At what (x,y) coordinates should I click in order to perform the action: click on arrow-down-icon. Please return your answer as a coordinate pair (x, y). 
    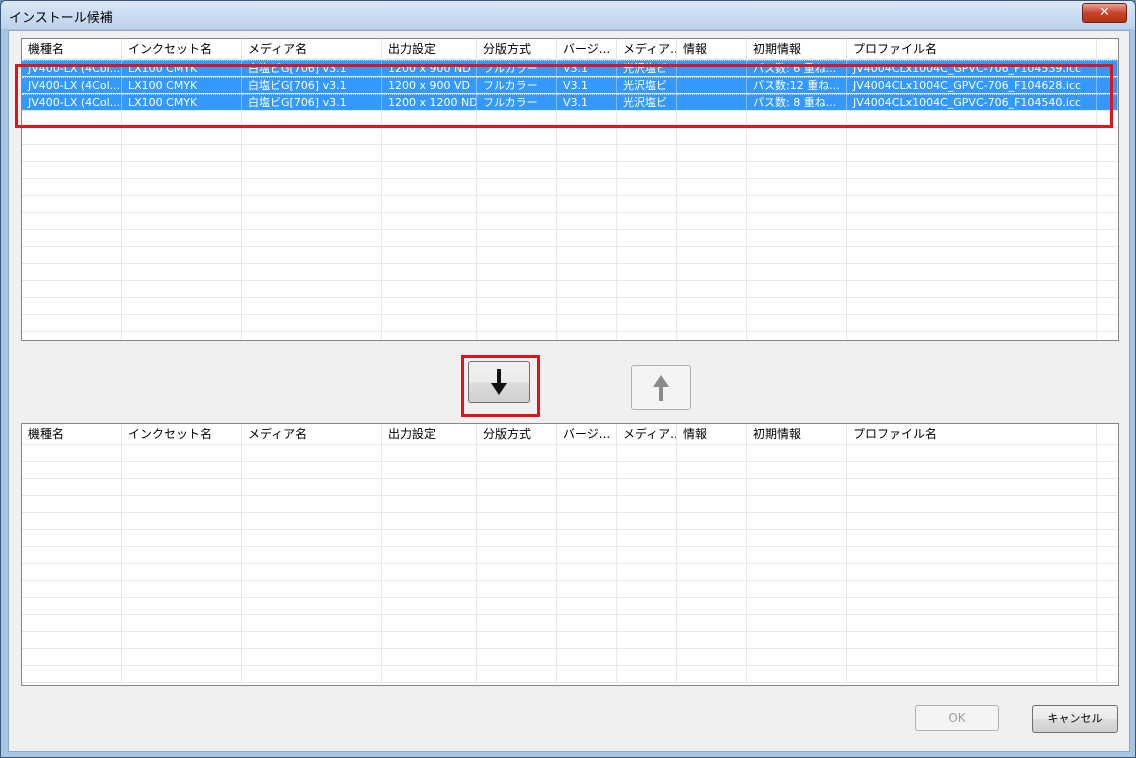
    Looking at the image, I should click on (499, 382).